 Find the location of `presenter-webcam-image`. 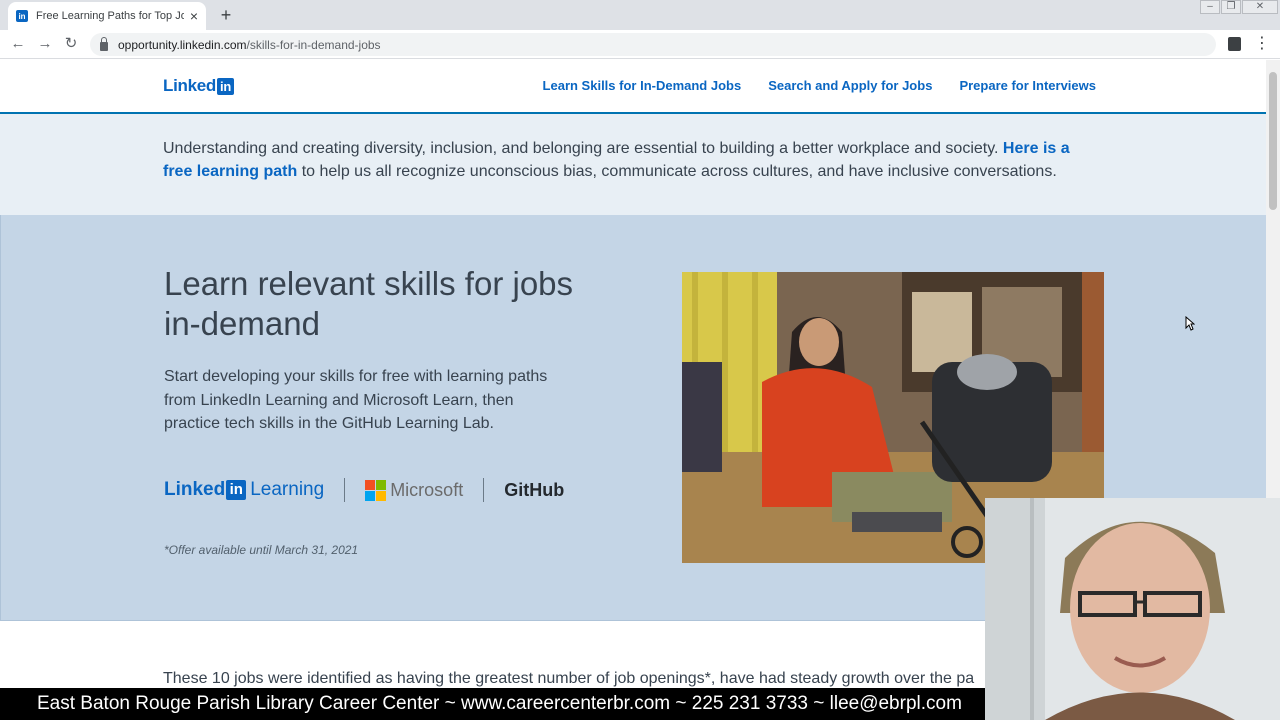

presenter-webcam-image is located at coordinates (1132, 609).